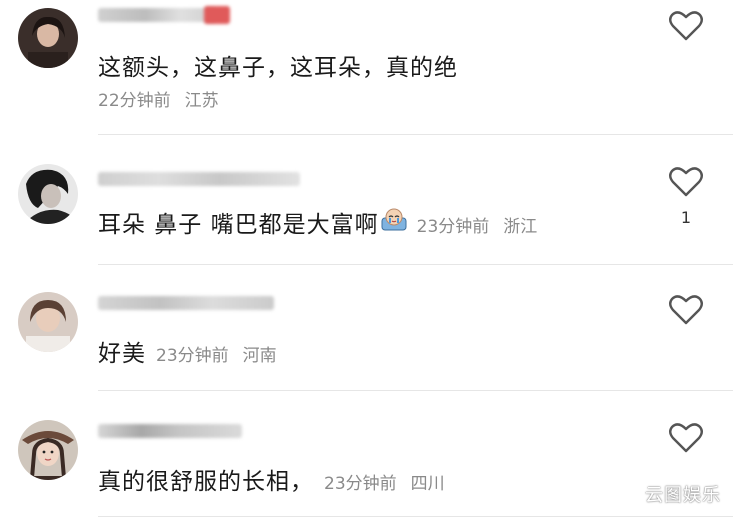 The image size is (733, 521). What do you see at coordinates (122, 354) in the screenshot?
I see `comment-text: 好美` at bounding box center [122, 354].